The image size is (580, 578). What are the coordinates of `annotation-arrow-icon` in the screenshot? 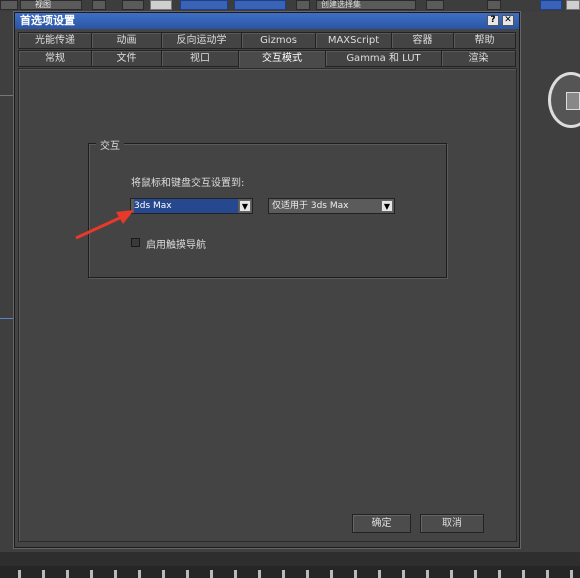 It's located at (104, 225).